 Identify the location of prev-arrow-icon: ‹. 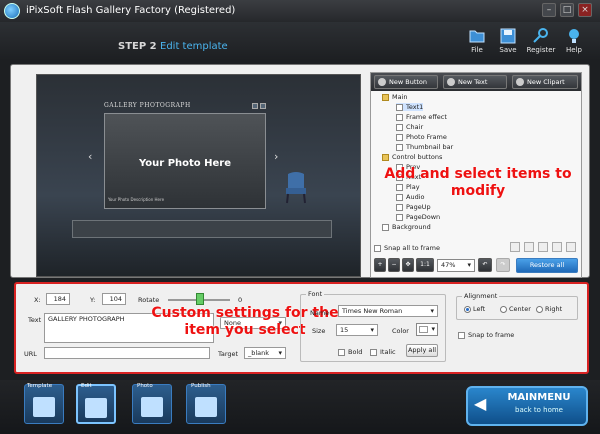
(90, 156).